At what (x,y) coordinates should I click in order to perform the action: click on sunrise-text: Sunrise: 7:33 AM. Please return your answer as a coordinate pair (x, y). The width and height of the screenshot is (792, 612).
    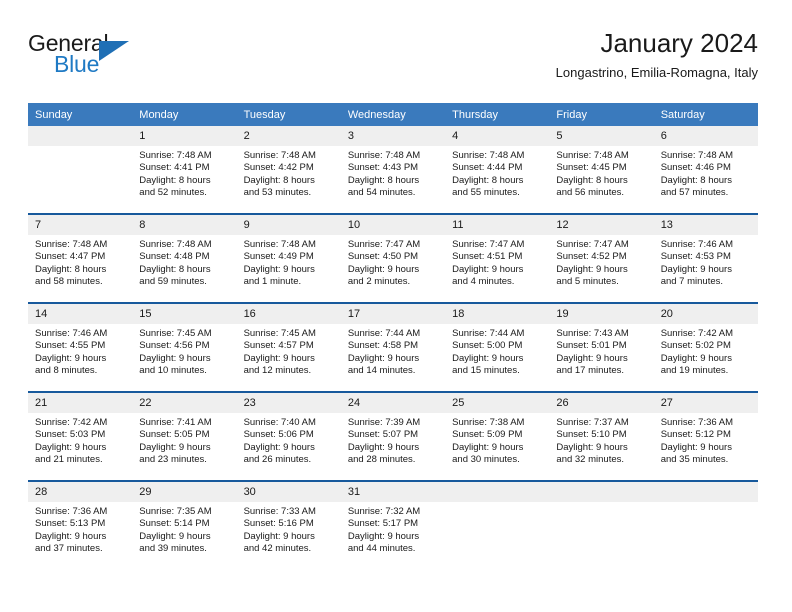
    Looking at the image, I should click on (279, 511).